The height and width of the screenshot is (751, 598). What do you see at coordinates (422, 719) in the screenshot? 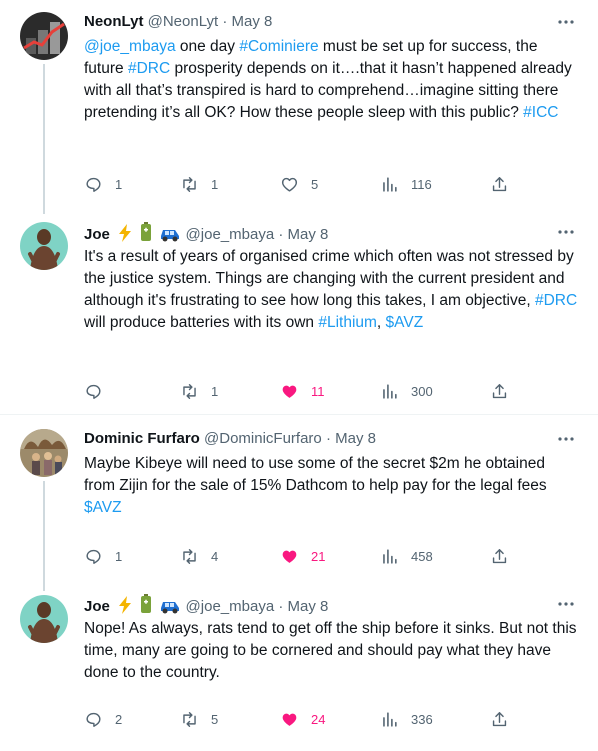
I see `view-count: 336` at bounding box center [422, 719].